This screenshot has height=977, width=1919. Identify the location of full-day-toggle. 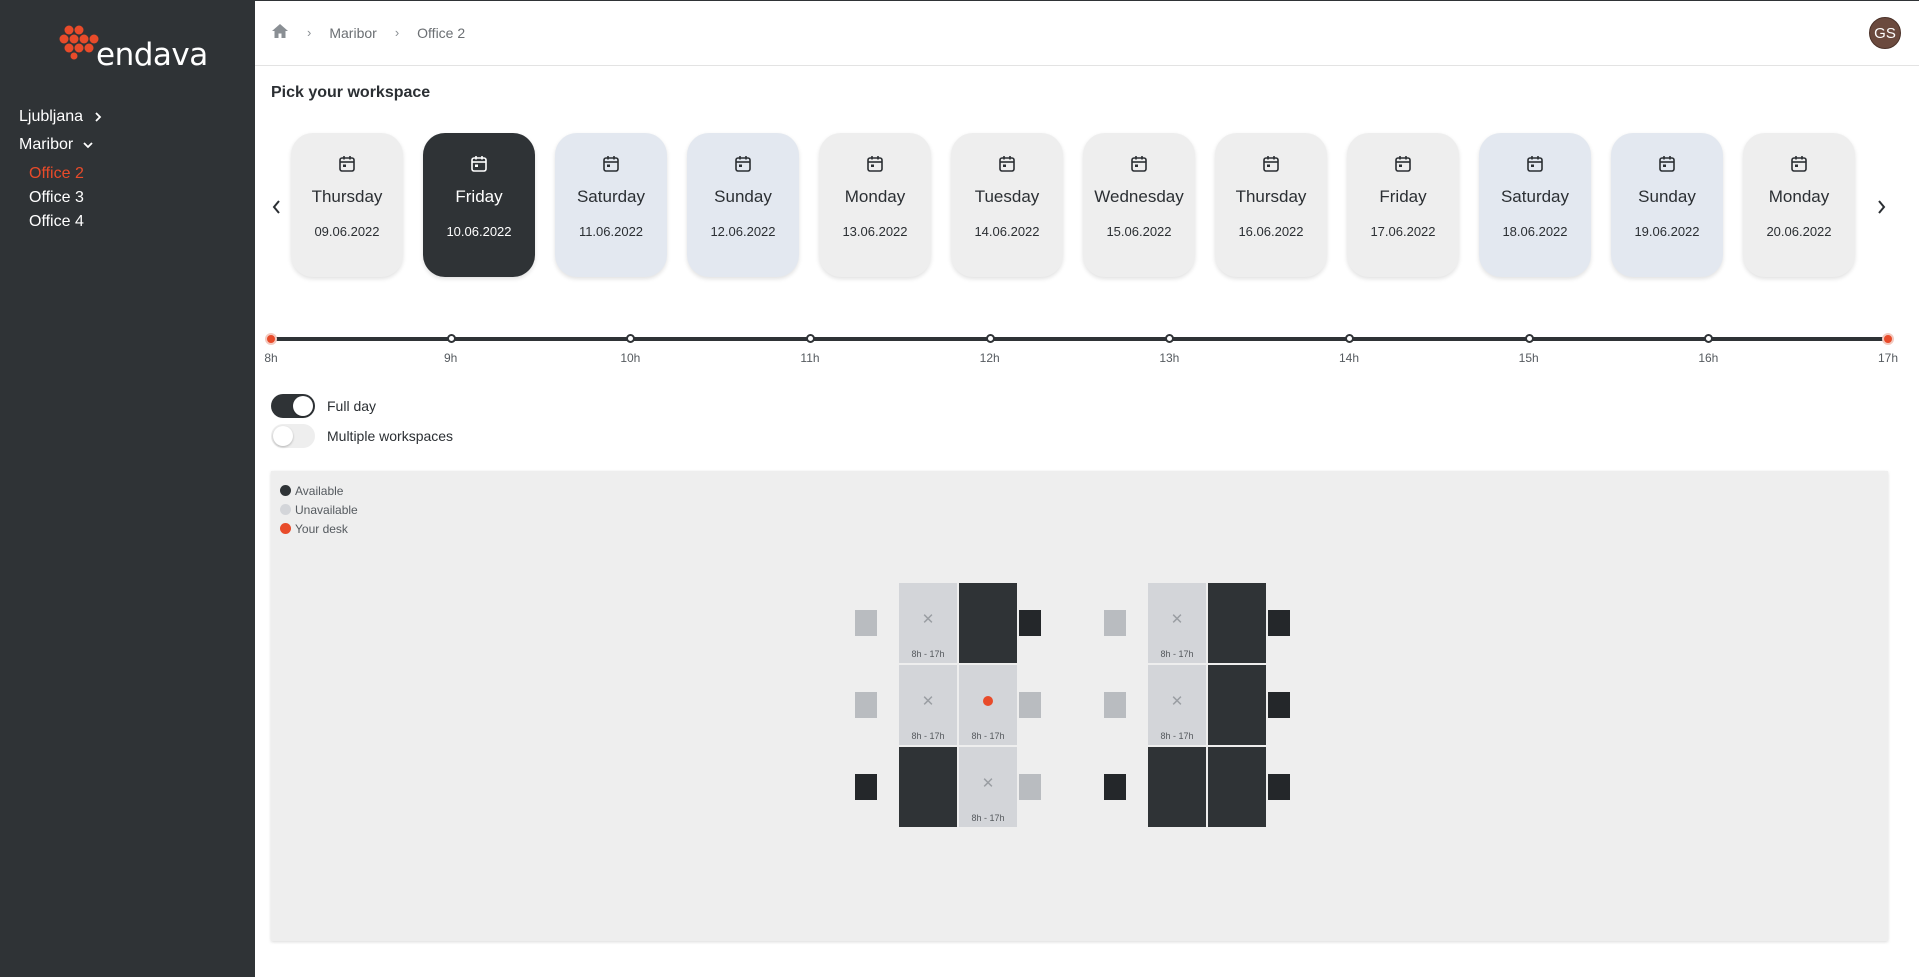
(293, 406).